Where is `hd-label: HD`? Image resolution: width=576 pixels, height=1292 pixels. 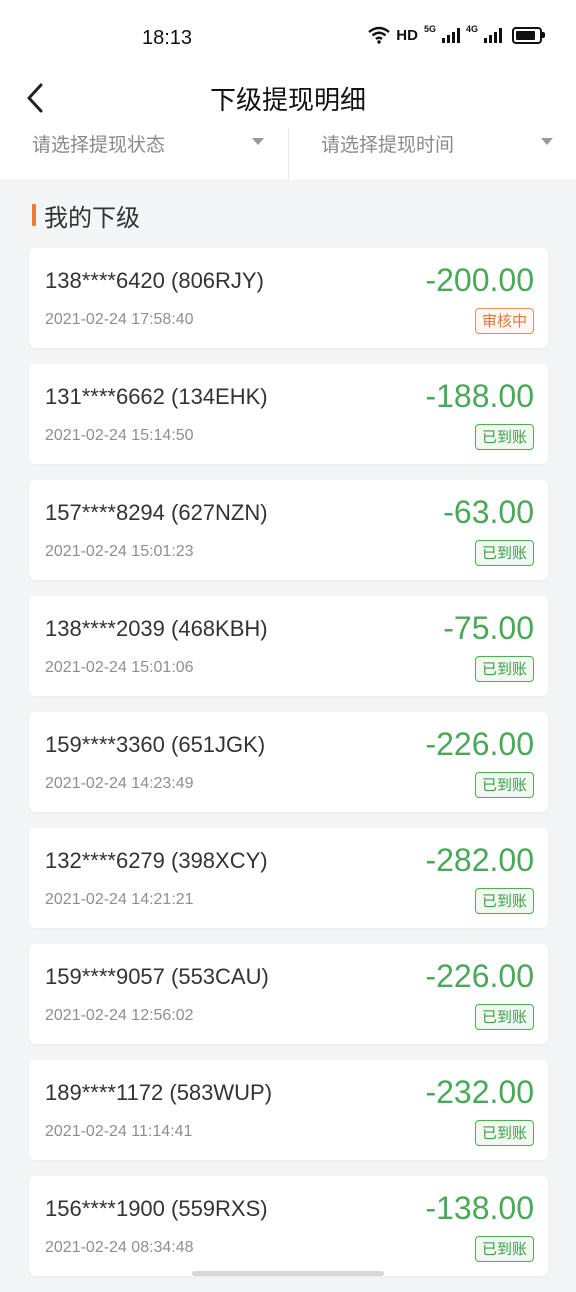
hd-label: HD is located at coordinates (407, 35).